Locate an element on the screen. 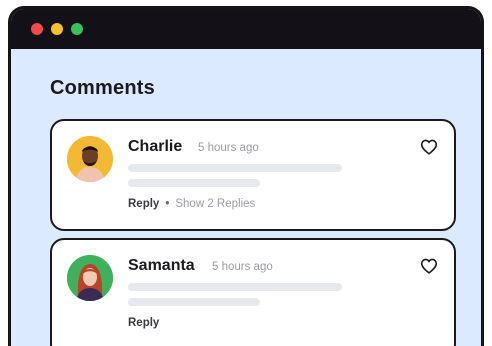 This screenshot has height=346, width=492. comment-author: Samanta is located at coordinates (161, 266).